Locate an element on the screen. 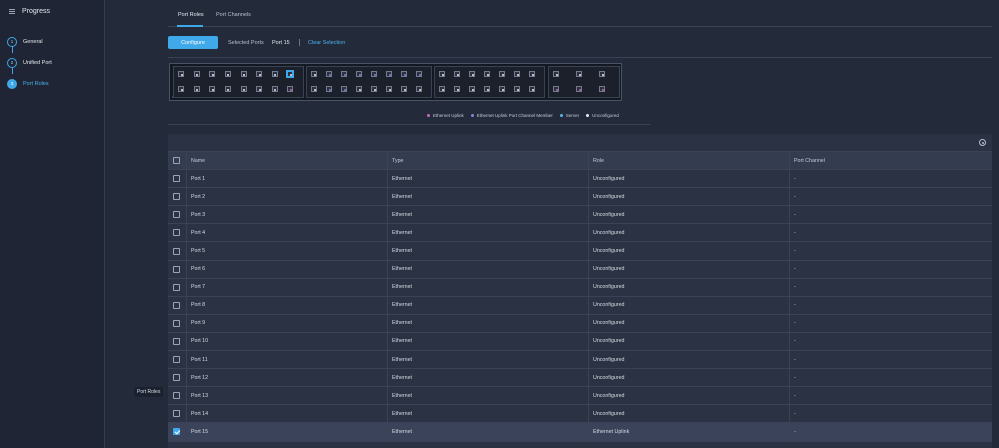  column-header-port-channel: Port Channel is located at coordinates (809, 160).